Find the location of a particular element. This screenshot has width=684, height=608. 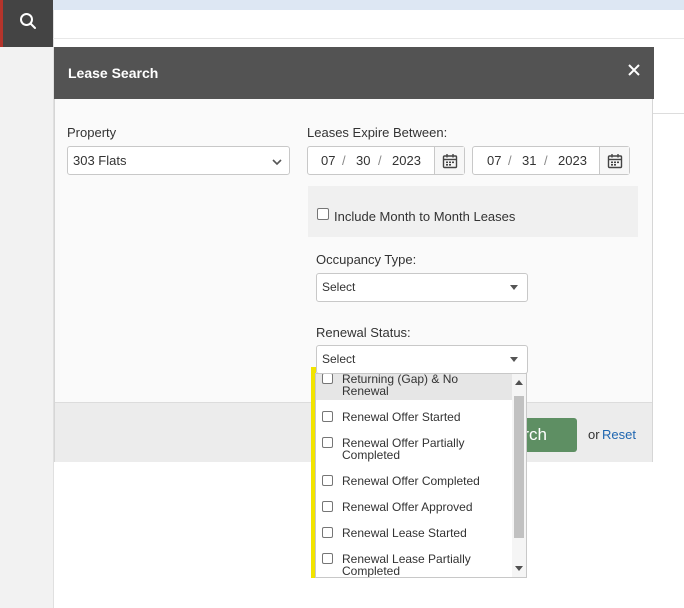

modal-title: Lease Search is located at coordinates (113, 73).